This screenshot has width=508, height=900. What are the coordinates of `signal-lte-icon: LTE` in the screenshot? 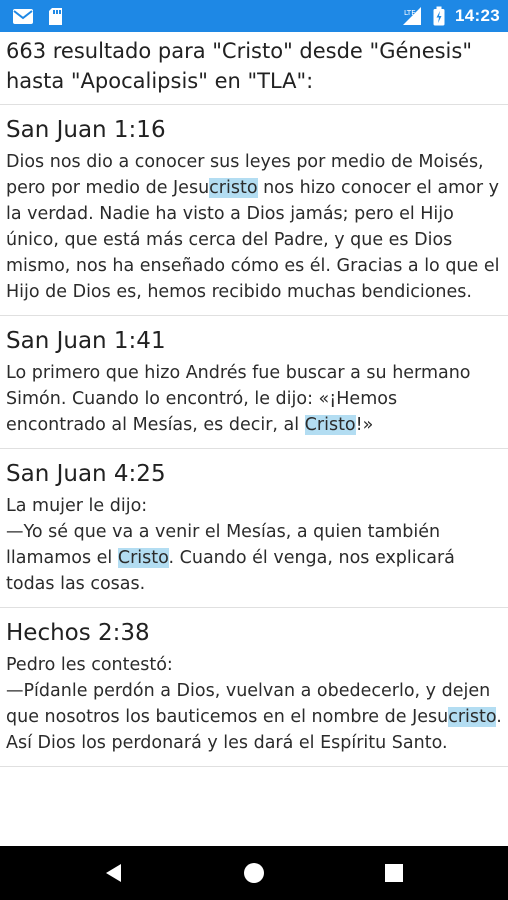 It's located at (412, 16).